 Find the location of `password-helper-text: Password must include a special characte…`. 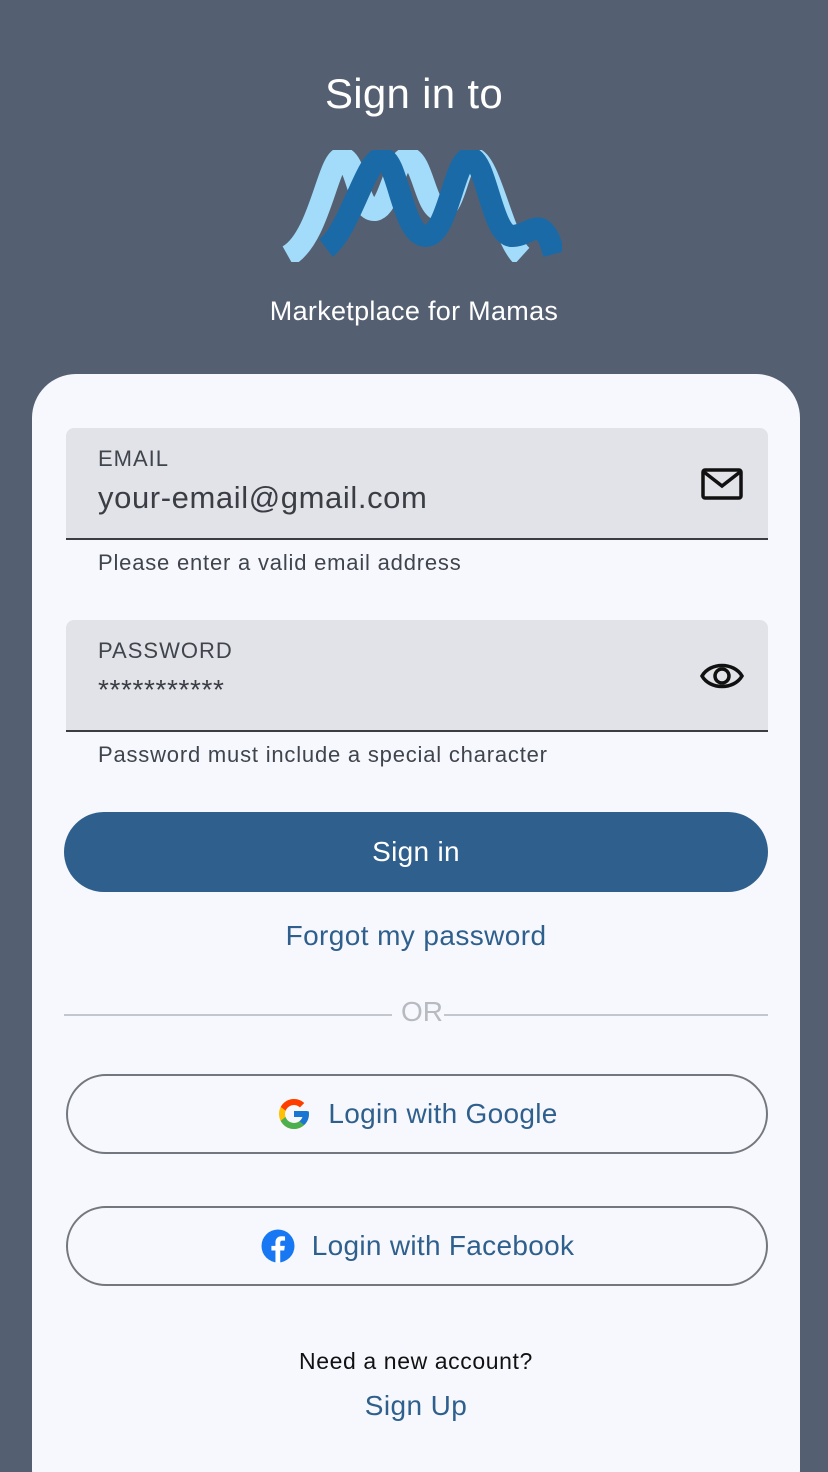

password-helper-text: Password must include a special characte… is located at coordinates (323, 754).